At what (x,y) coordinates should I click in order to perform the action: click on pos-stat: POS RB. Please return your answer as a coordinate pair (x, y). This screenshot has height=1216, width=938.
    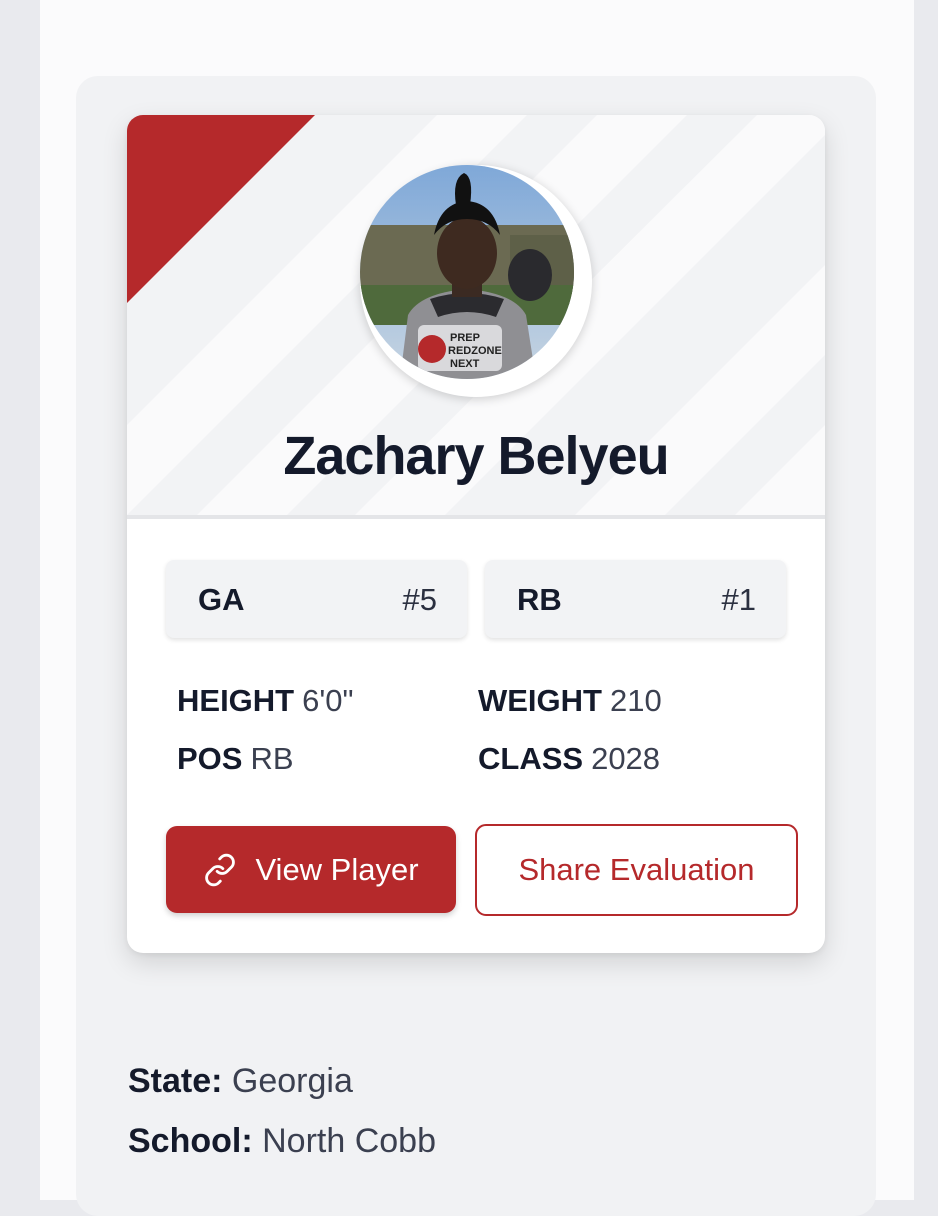
    Looking at the image, I should click on (235, 759).